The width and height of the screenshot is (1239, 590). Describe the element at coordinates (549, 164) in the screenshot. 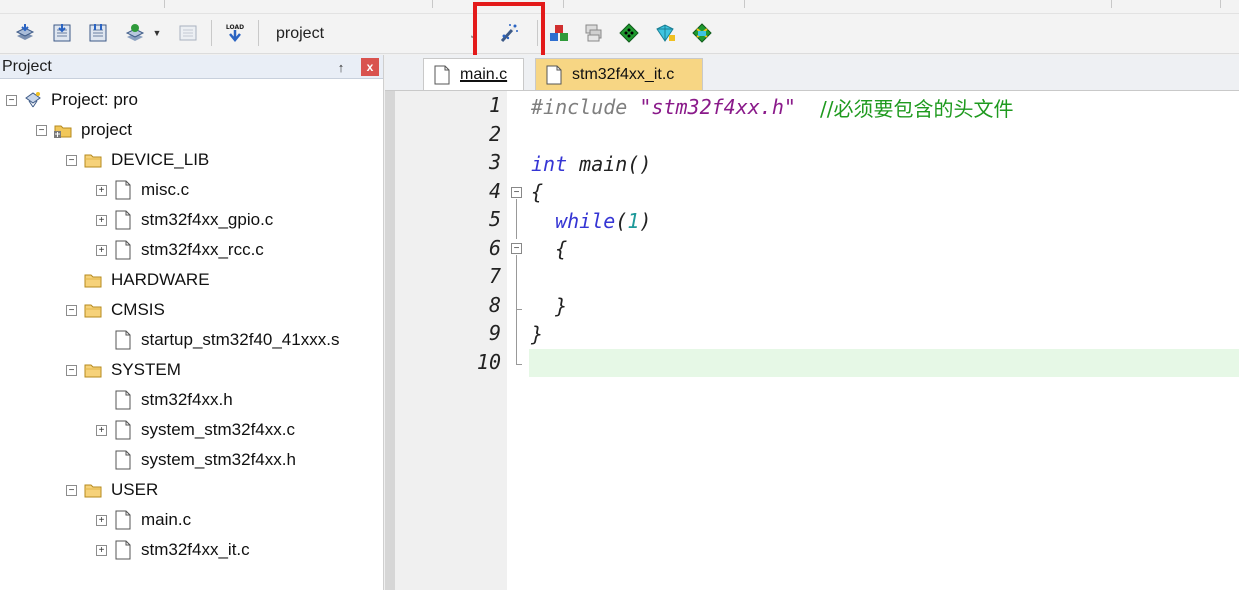

I see `keyword-token: int` at that location.